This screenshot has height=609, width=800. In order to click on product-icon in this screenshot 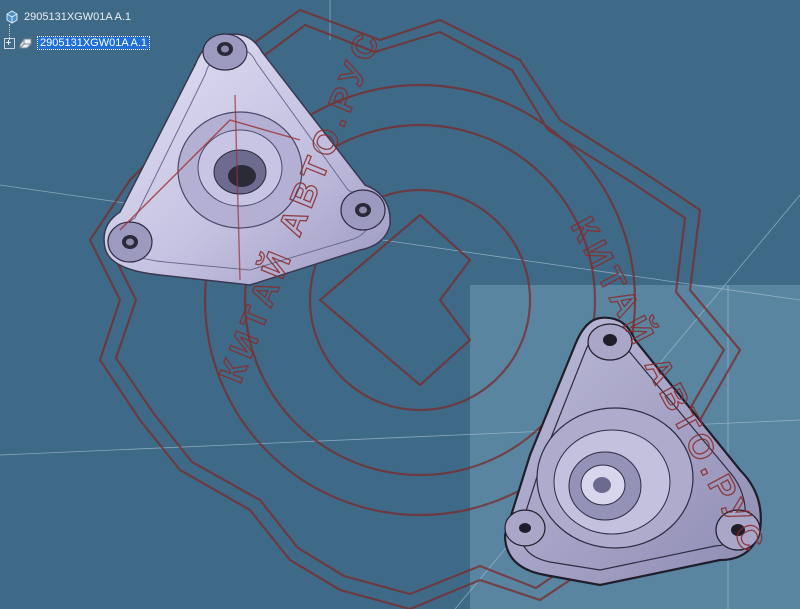, I will do `click(12, 17)`.